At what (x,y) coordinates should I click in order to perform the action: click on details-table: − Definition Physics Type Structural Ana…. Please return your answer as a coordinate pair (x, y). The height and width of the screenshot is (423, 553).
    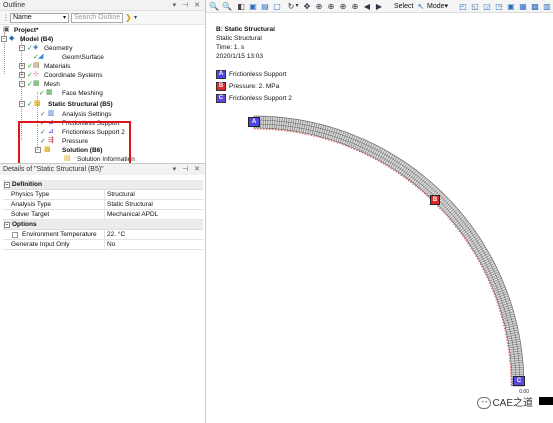
    Looking at the image, I should click on (103, 215).